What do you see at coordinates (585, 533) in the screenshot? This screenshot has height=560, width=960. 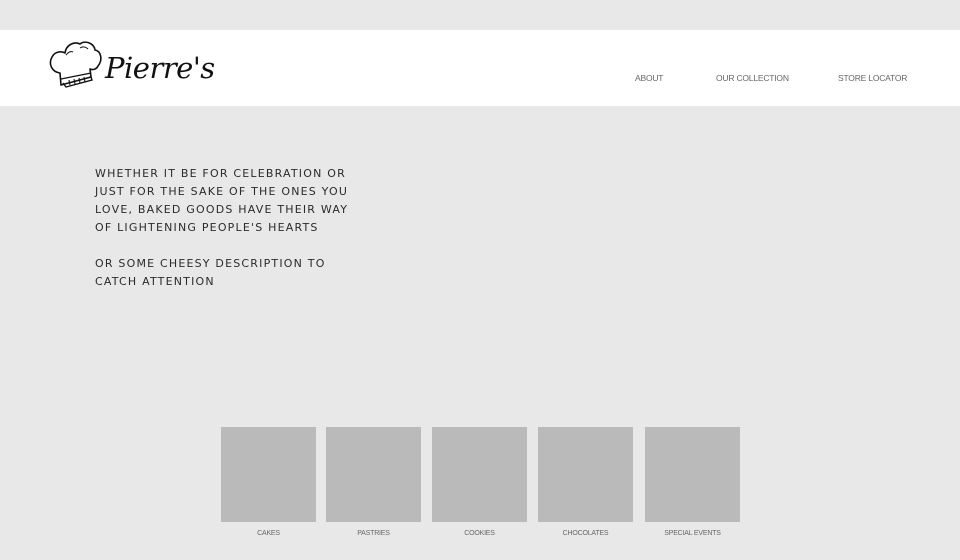 I see `category-label: CHOCOLATES` at bounding box center [585, 533].